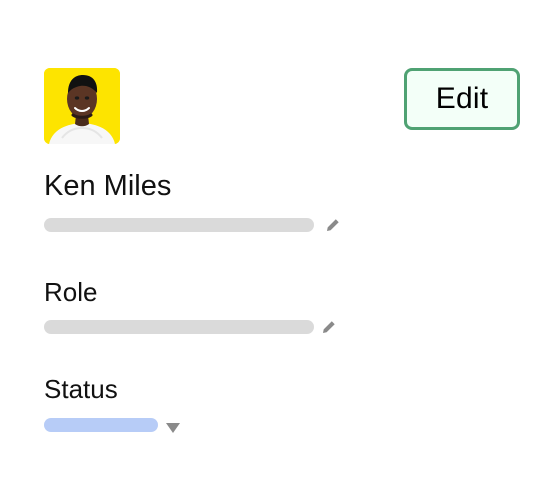  I want to click on profile-name: Ken Miles, so click(108, 186).